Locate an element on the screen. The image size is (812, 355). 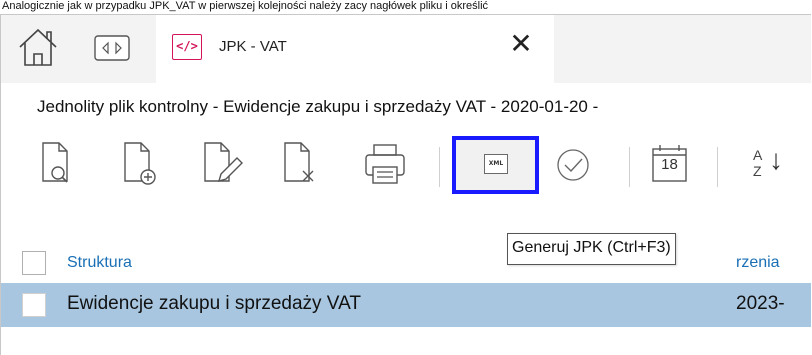
generate-jpk-button: XML is located at coordinates (495, 165).